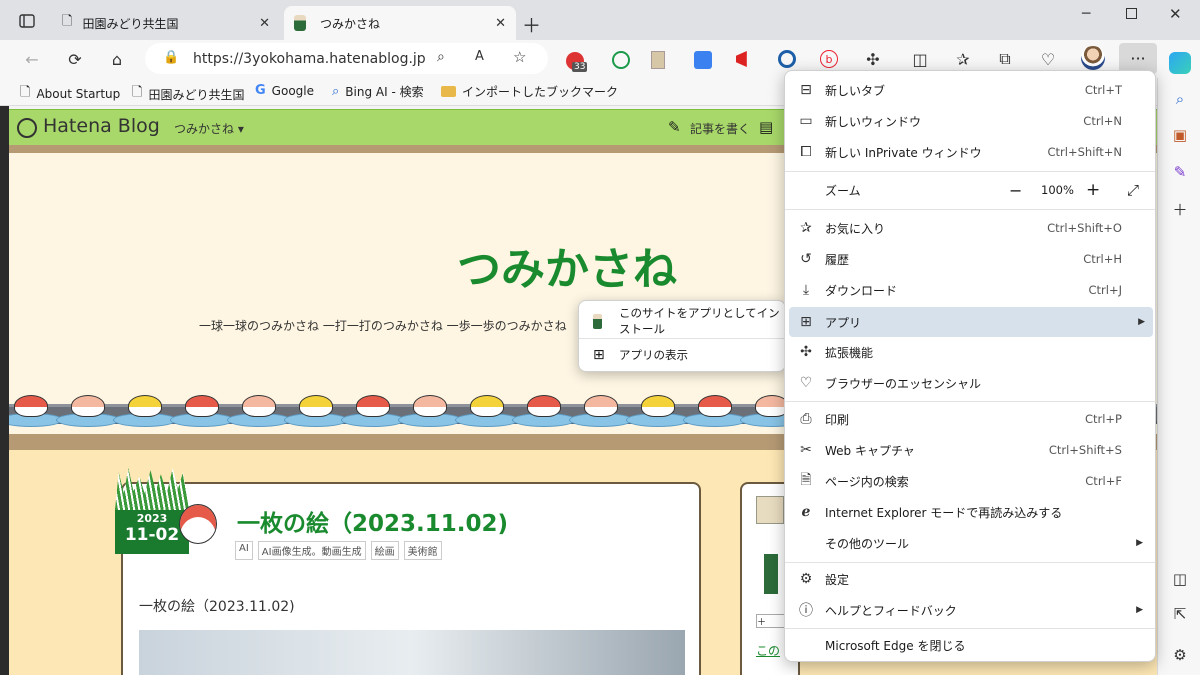 The width and height of the screenshot is (1200, 675). What do you see at coordinates (284, 90) in the screenshot?
I see `bookmark-item: G Google` at bounding box center [284, 90].